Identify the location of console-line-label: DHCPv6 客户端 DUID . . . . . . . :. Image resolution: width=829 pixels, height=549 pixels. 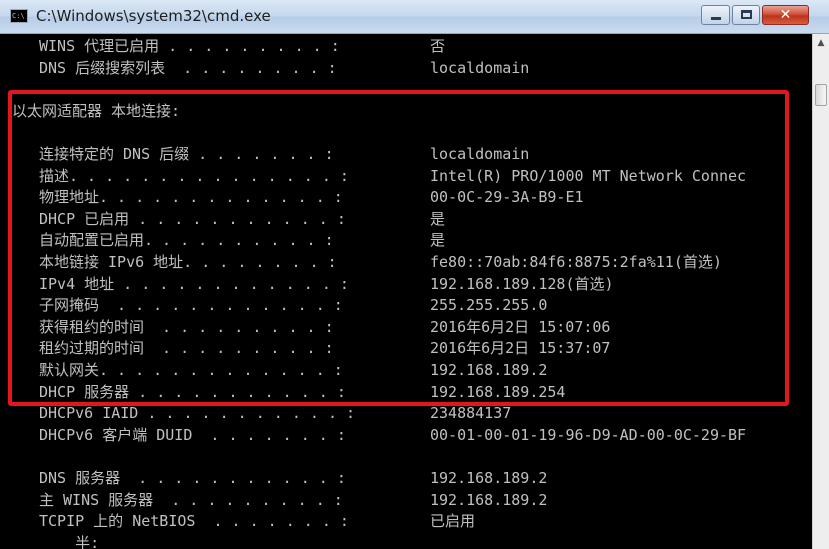
(192, 434).